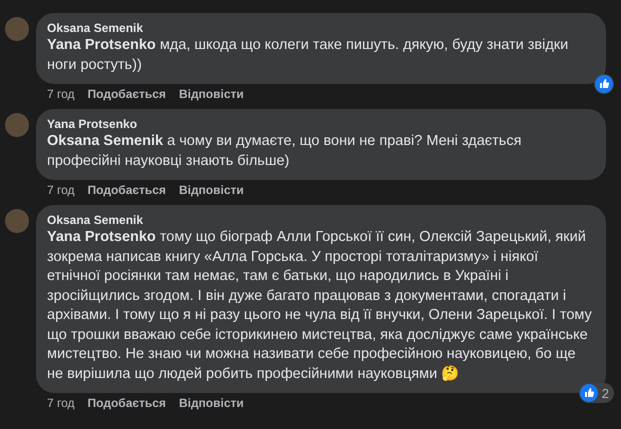 The height and width of the screenshot is (429, 621). I want to click on reaction-badge: 2, so click(596, 393).